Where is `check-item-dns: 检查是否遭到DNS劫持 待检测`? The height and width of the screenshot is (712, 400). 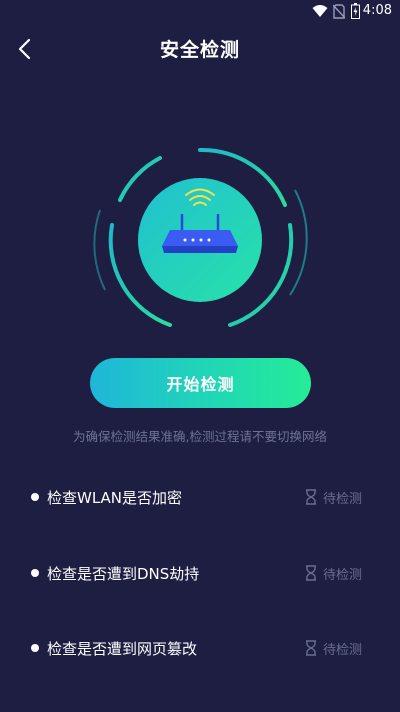 check-item-dns: 检查是否遭到DNS劫持 待检测 is located at coordinates (200, 573).